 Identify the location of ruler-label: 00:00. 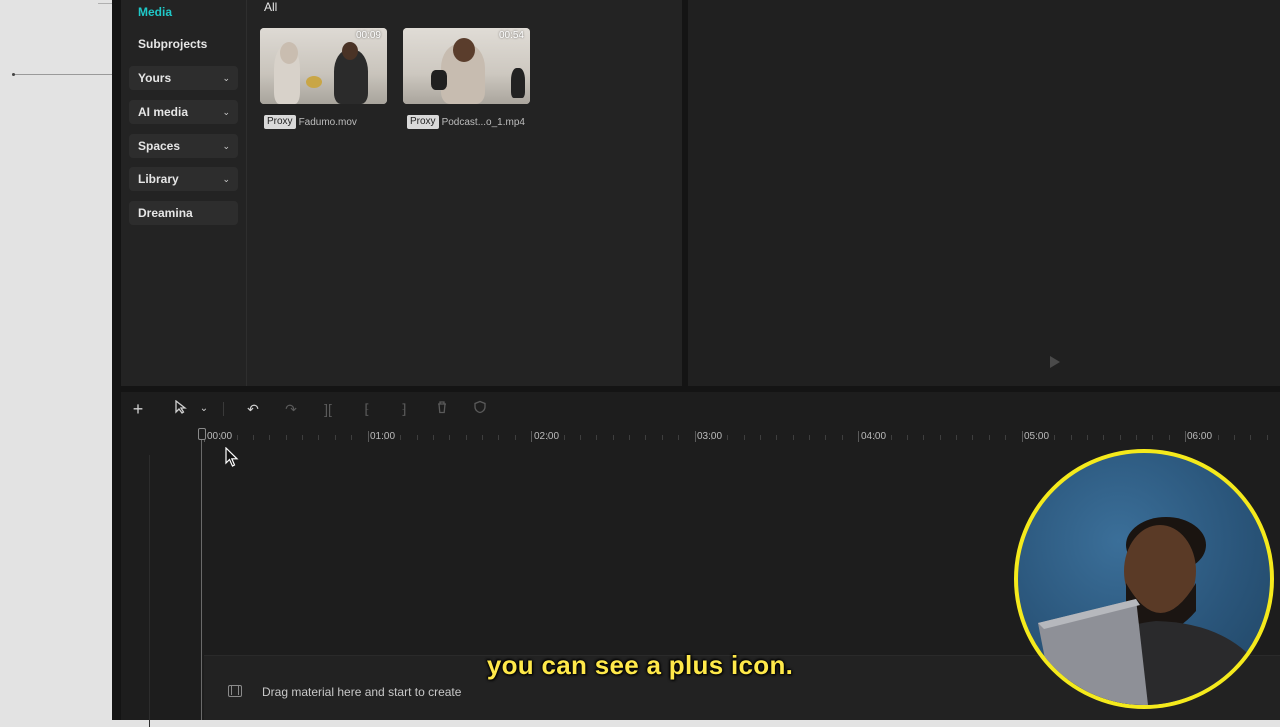
(220, 436).